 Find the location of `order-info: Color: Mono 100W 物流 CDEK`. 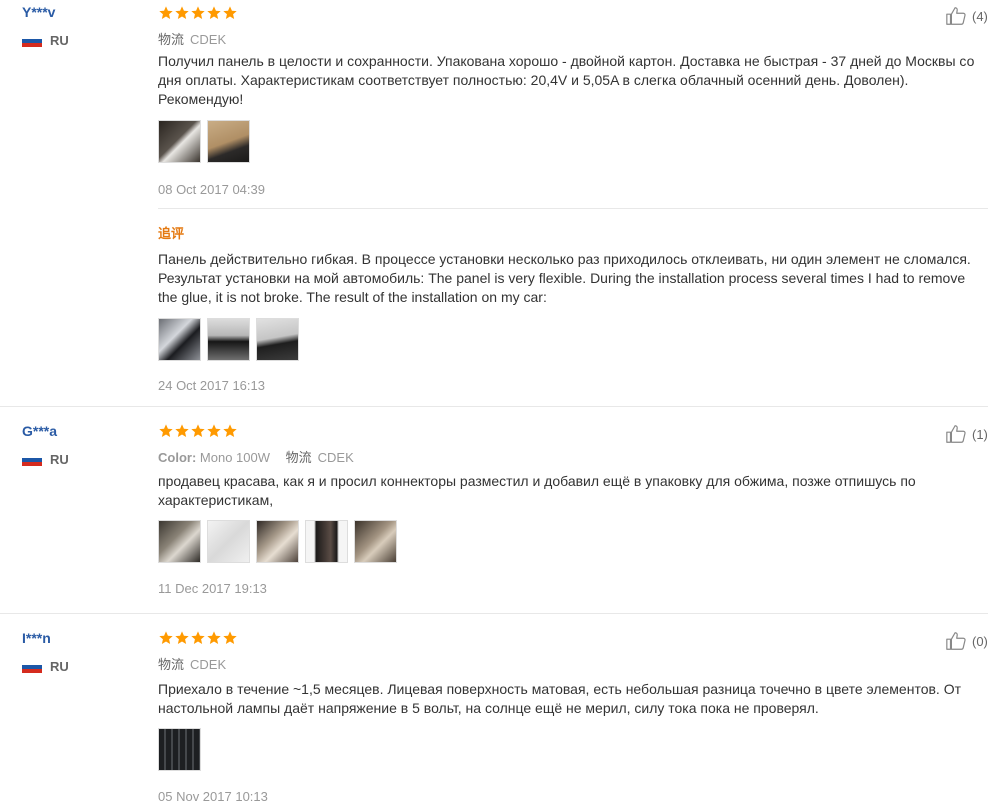

order-info: Color: Mono 100W 物流 CDEK is located at coordinates (262, 456).